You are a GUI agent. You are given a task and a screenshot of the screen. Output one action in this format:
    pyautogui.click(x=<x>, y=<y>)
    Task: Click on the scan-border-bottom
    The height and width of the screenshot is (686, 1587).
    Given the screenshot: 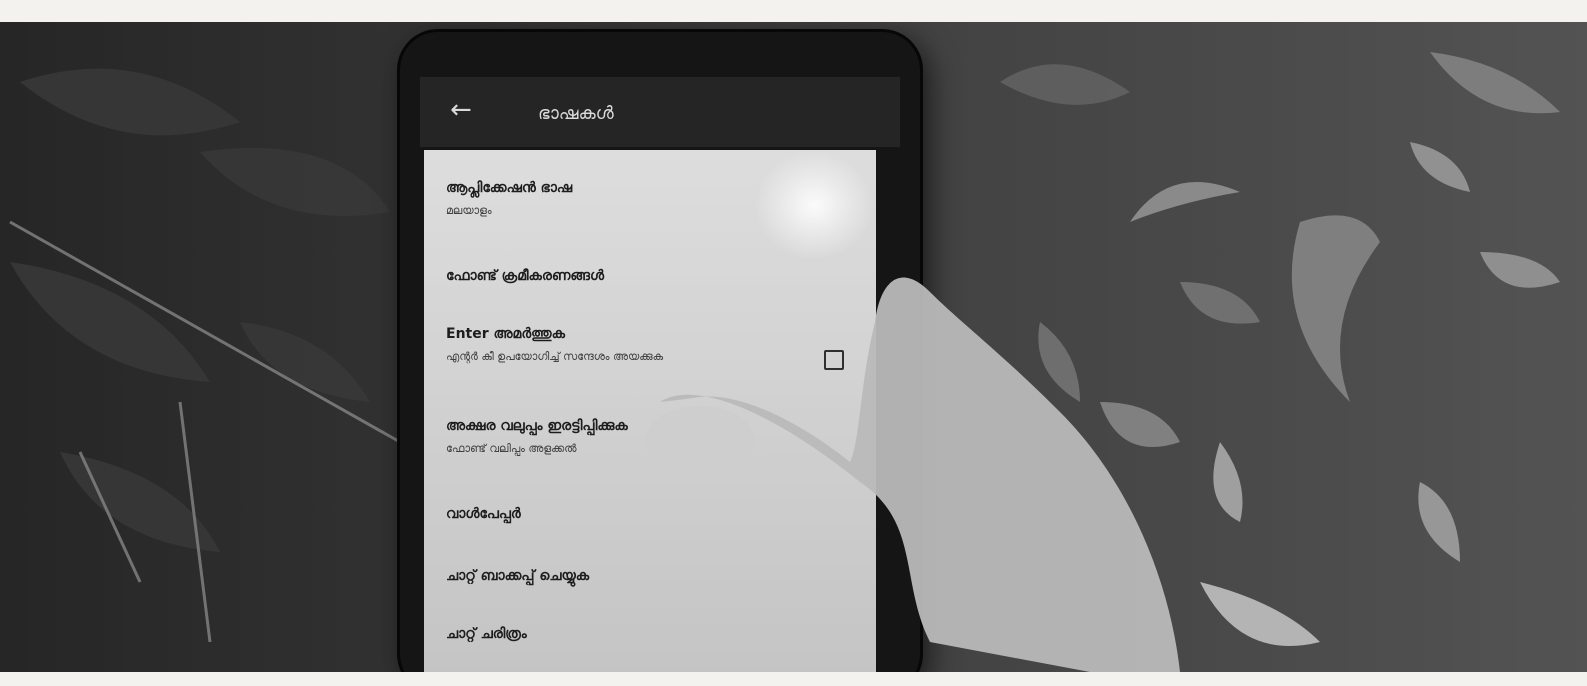 What is the action you would take?
    pyautogui.click(x=793, y=679)
    